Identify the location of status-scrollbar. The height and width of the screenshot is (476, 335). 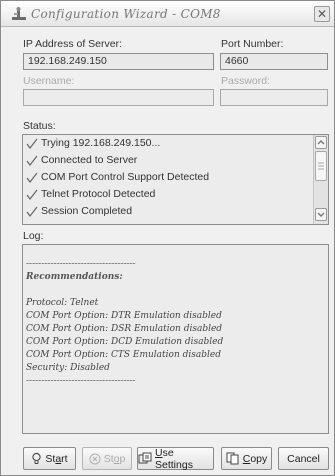
(320, 179).